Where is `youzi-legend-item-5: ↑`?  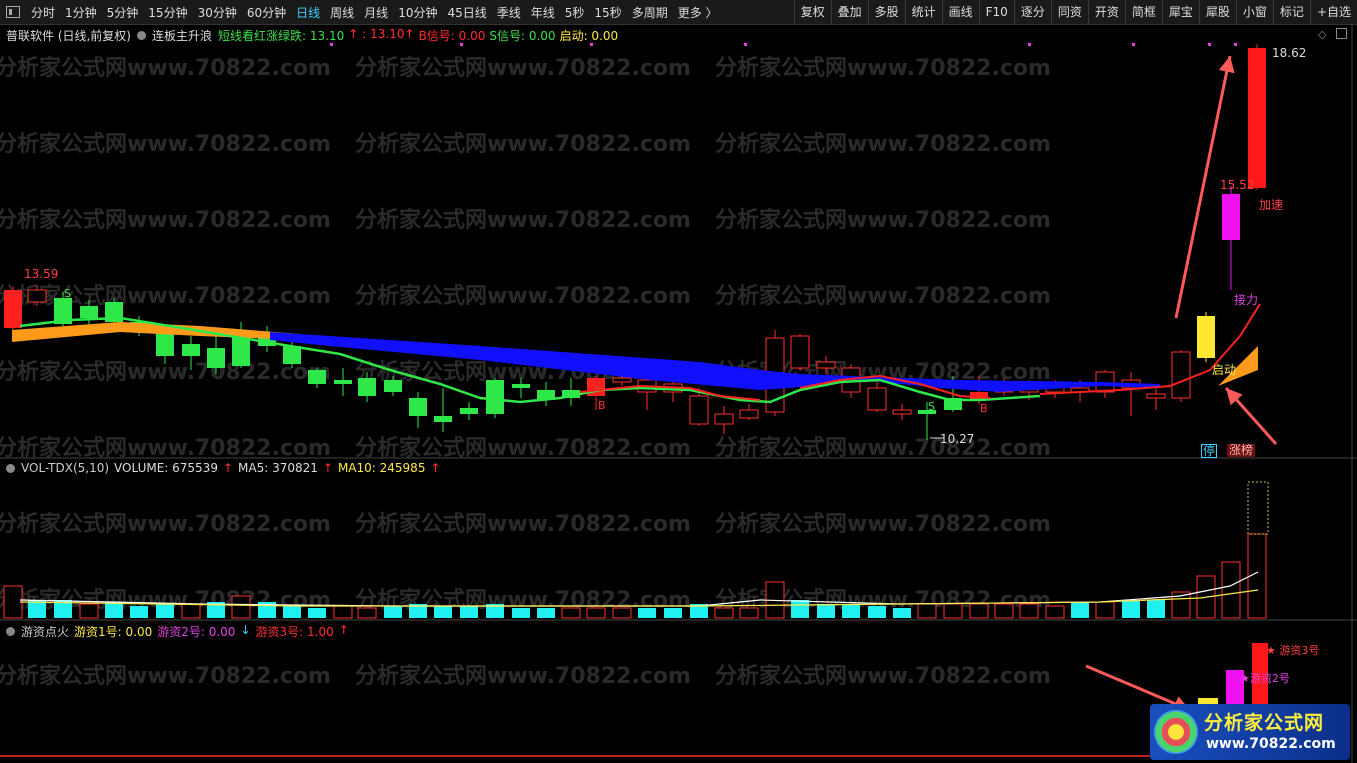
youzi-legend-item-5: ↑ is located at coordinates (343, 630).